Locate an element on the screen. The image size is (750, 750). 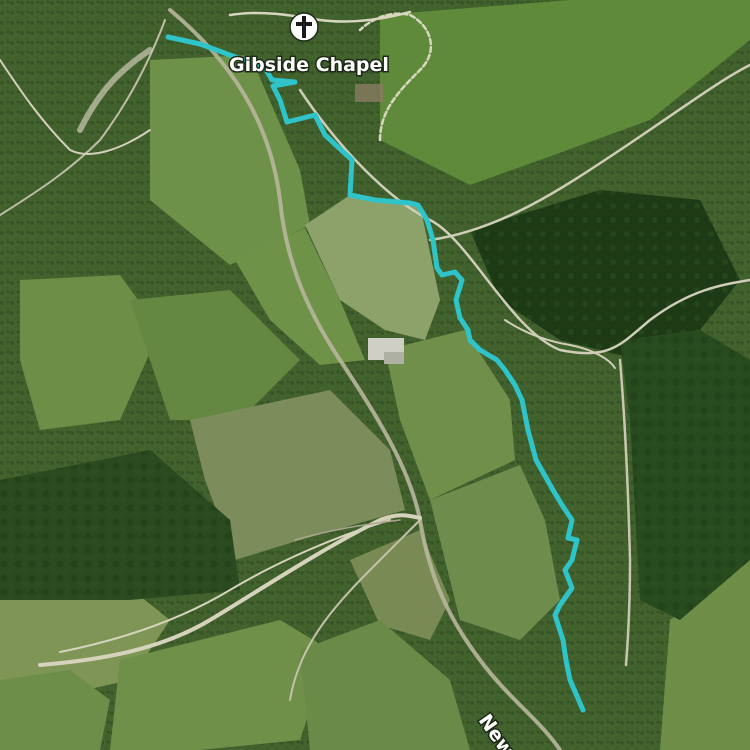
chapel-cross-vertical is located at coordinates (304, 27).